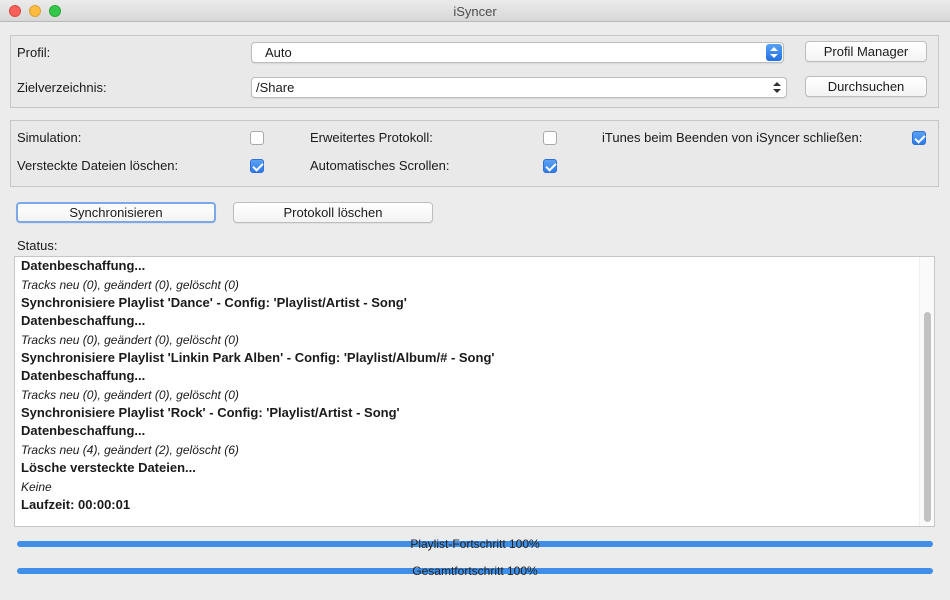 The image size is (950, 600). I want to click on auto-scroll-checkbox, so click(550, 166).